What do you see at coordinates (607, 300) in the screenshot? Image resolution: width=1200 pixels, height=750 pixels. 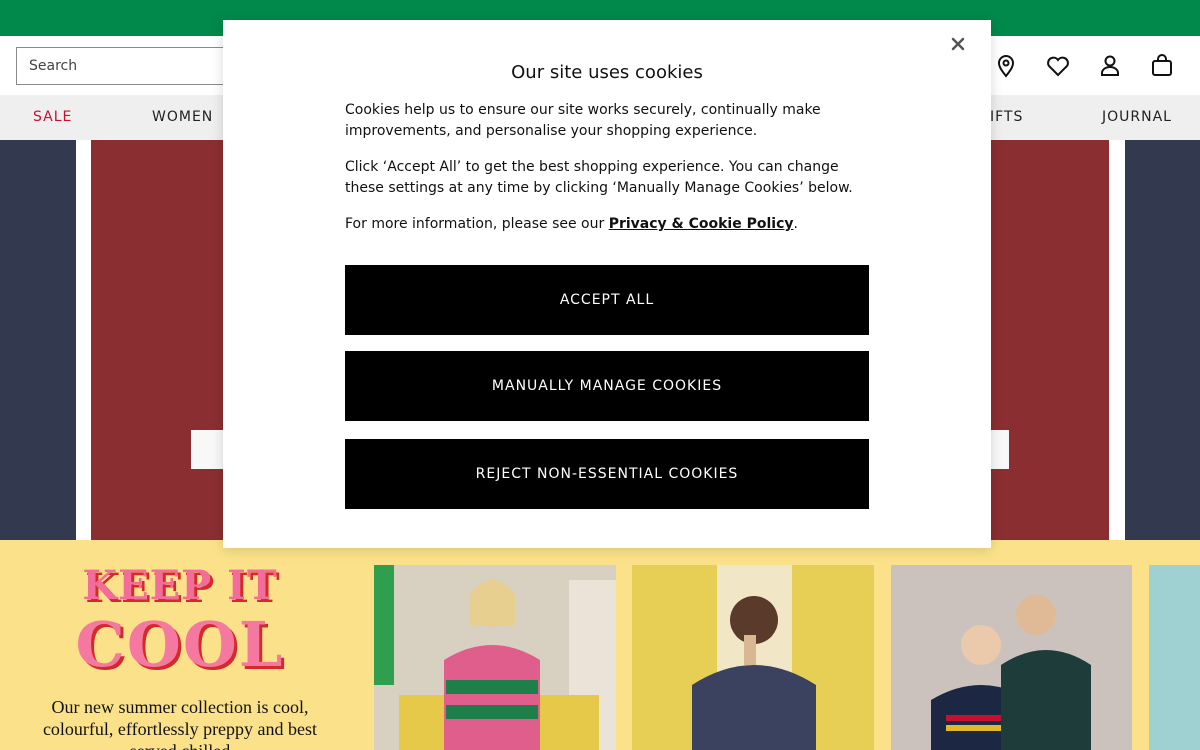 I see `accept-all-button: ACCEPT ALL` at bounding box center [607, 300].